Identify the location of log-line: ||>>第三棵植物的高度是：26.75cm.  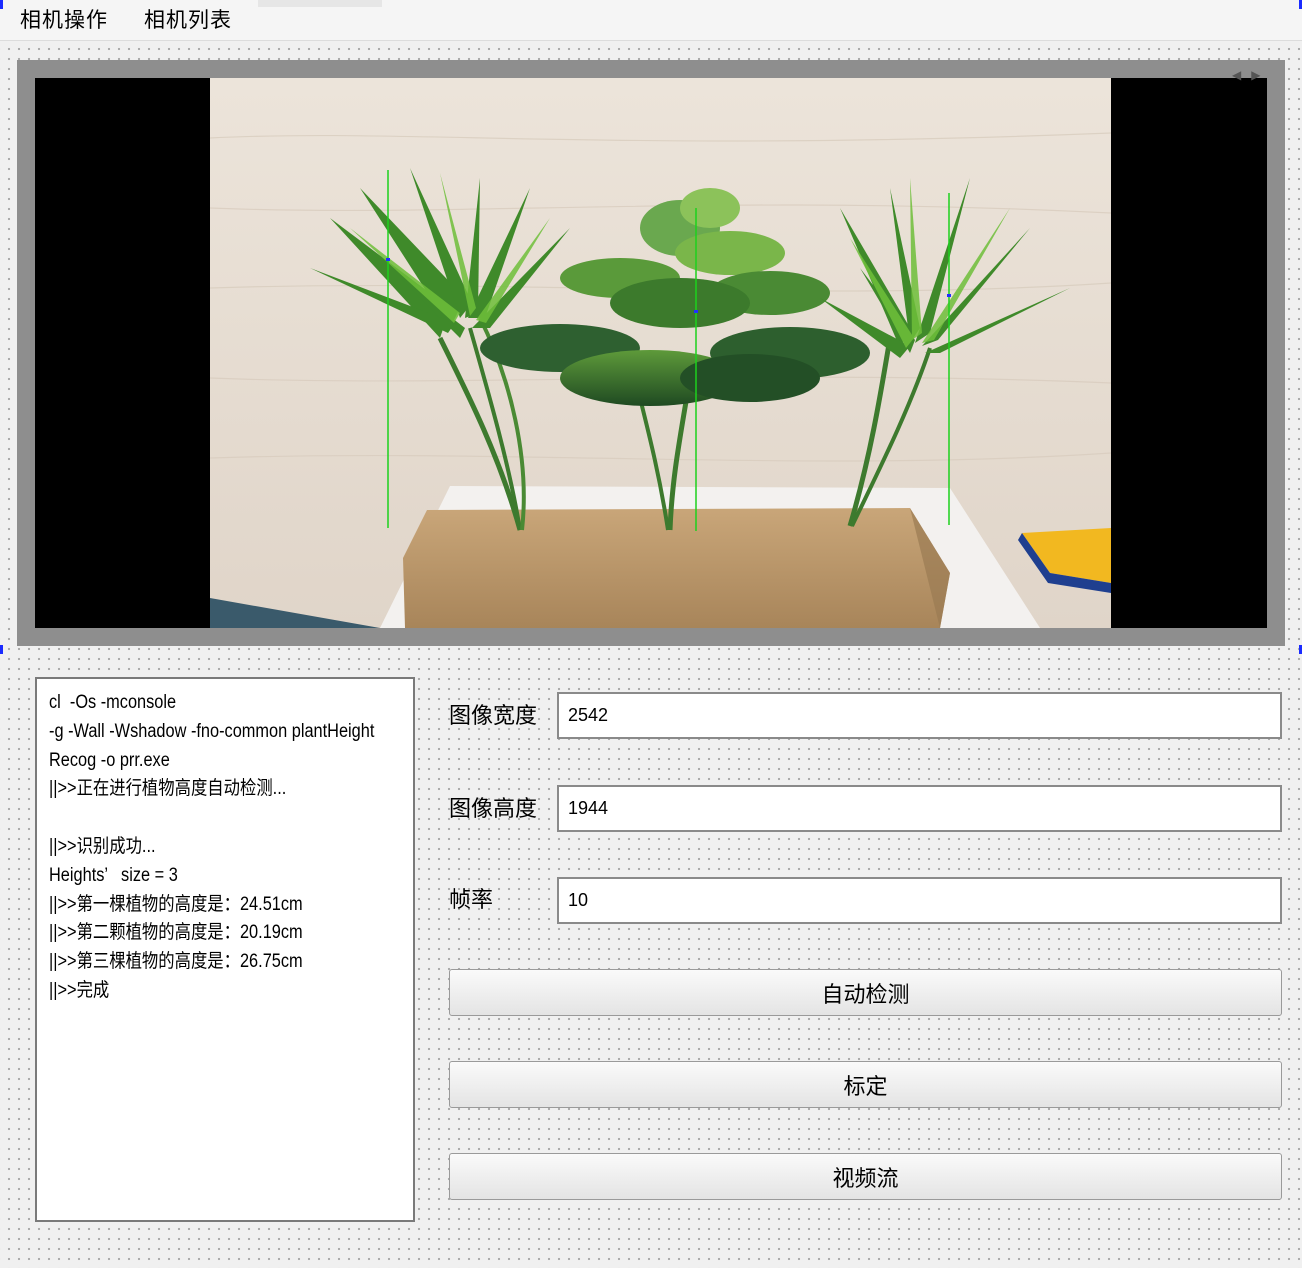
(176, 962).